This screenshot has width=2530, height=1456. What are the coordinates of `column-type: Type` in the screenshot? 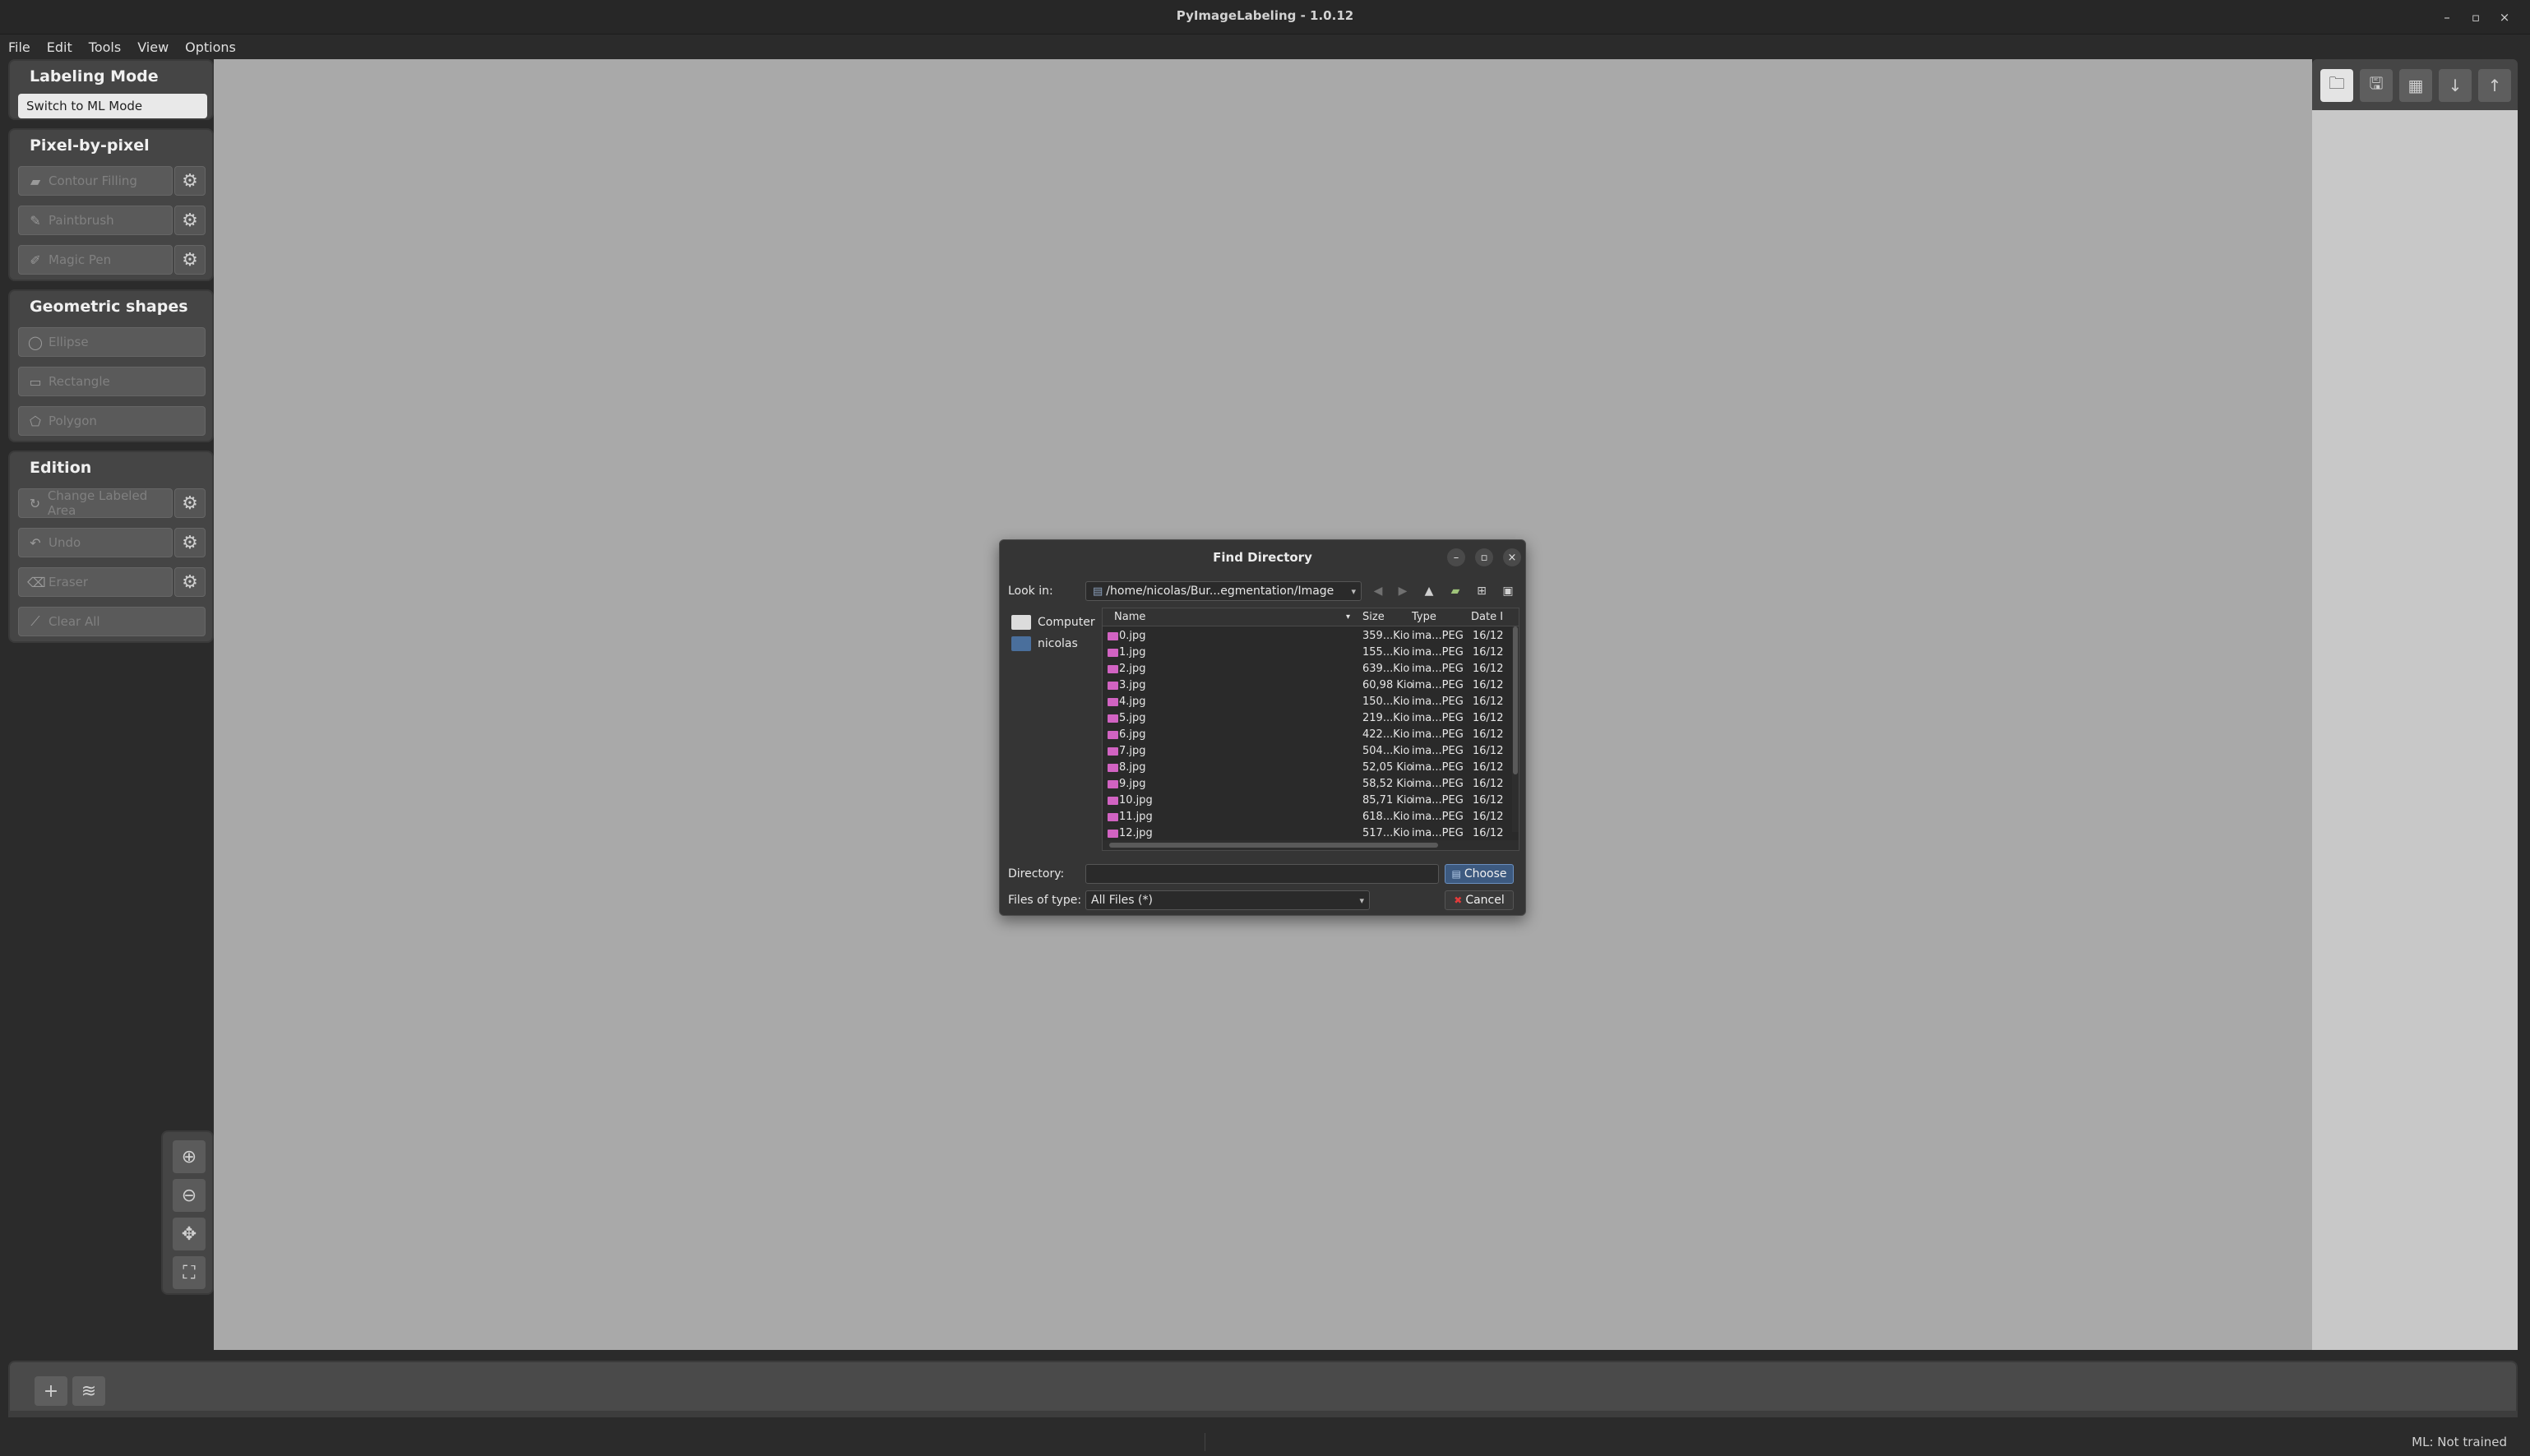 It's located at (1424, 617).